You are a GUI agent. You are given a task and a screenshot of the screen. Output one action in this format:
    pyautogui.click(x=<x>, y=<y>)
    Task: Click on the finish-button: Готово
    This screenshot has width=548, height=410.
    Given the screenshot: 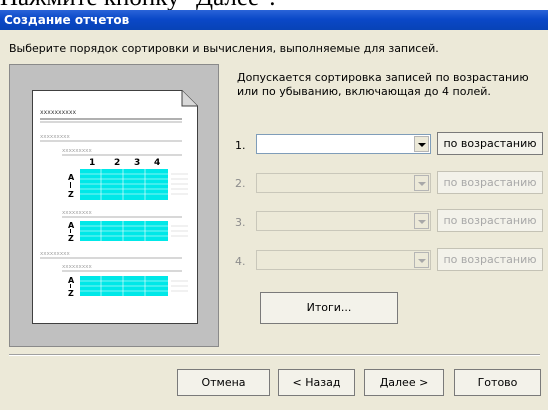 What is the action you would take?
    pyautogui.click(x=497, y=382)
    